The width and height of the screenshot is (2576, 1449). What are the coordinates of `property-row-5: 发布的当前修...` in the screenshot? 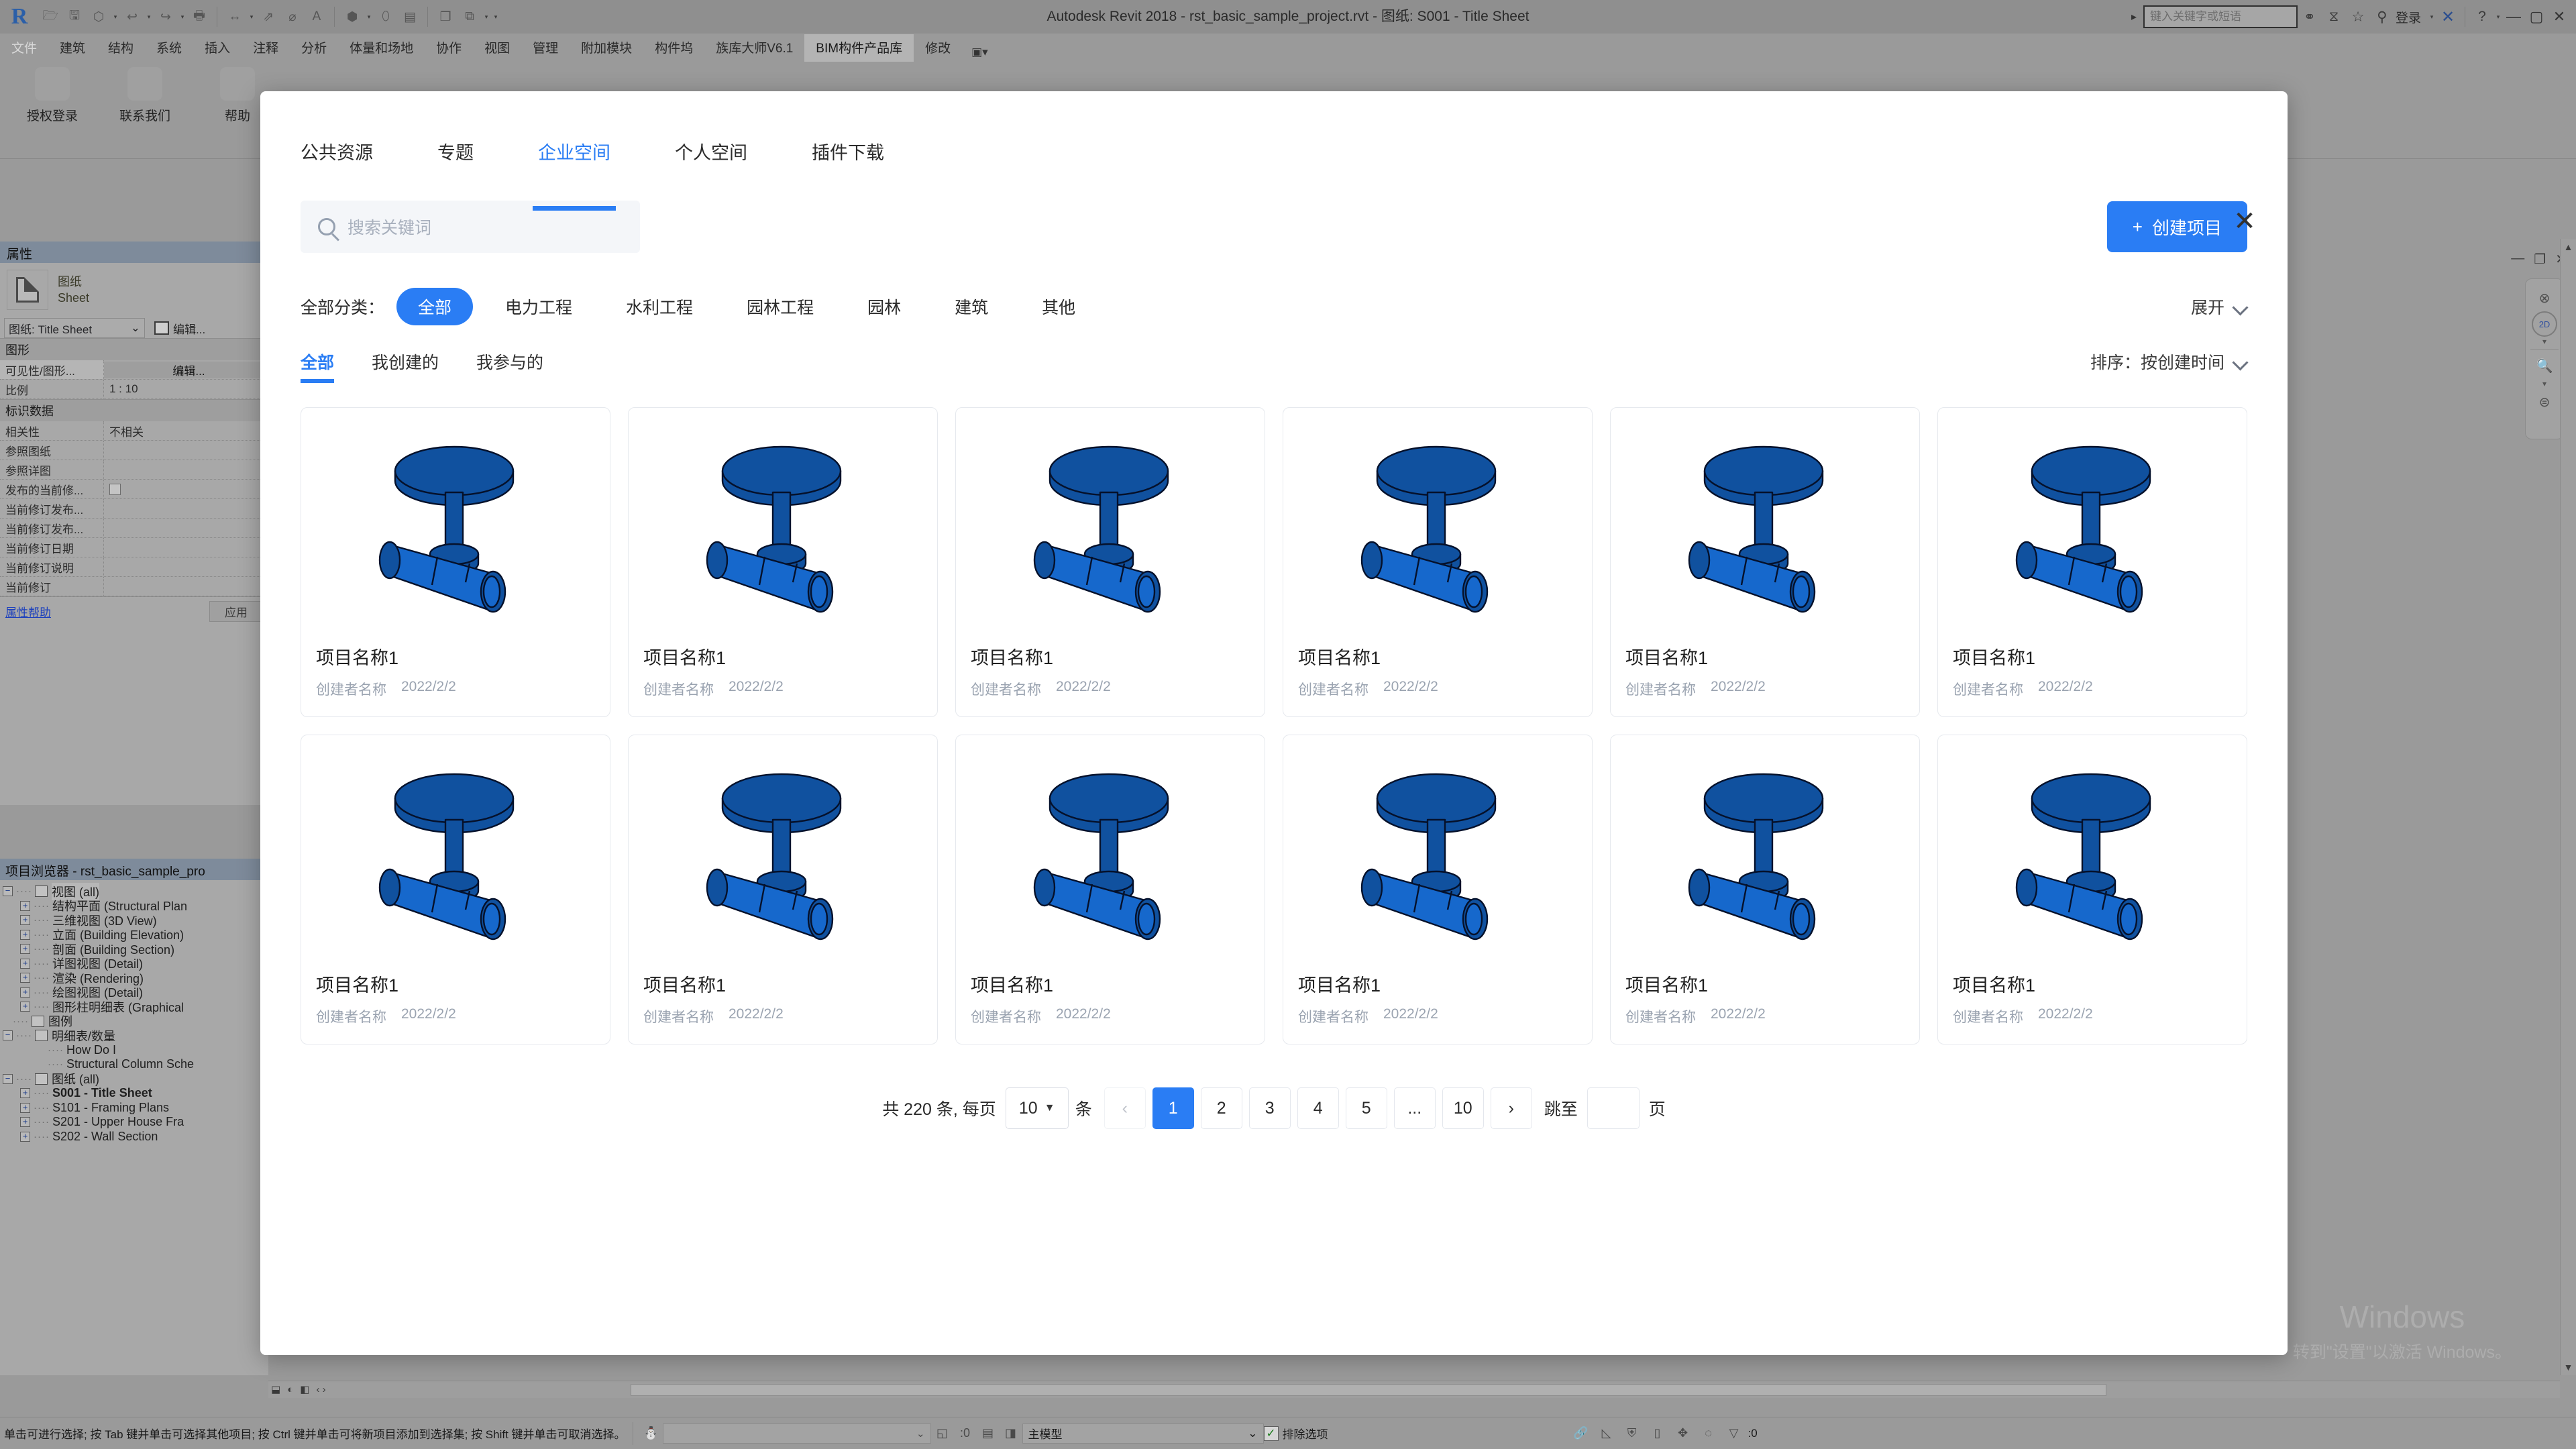 It's located at (134, 489).